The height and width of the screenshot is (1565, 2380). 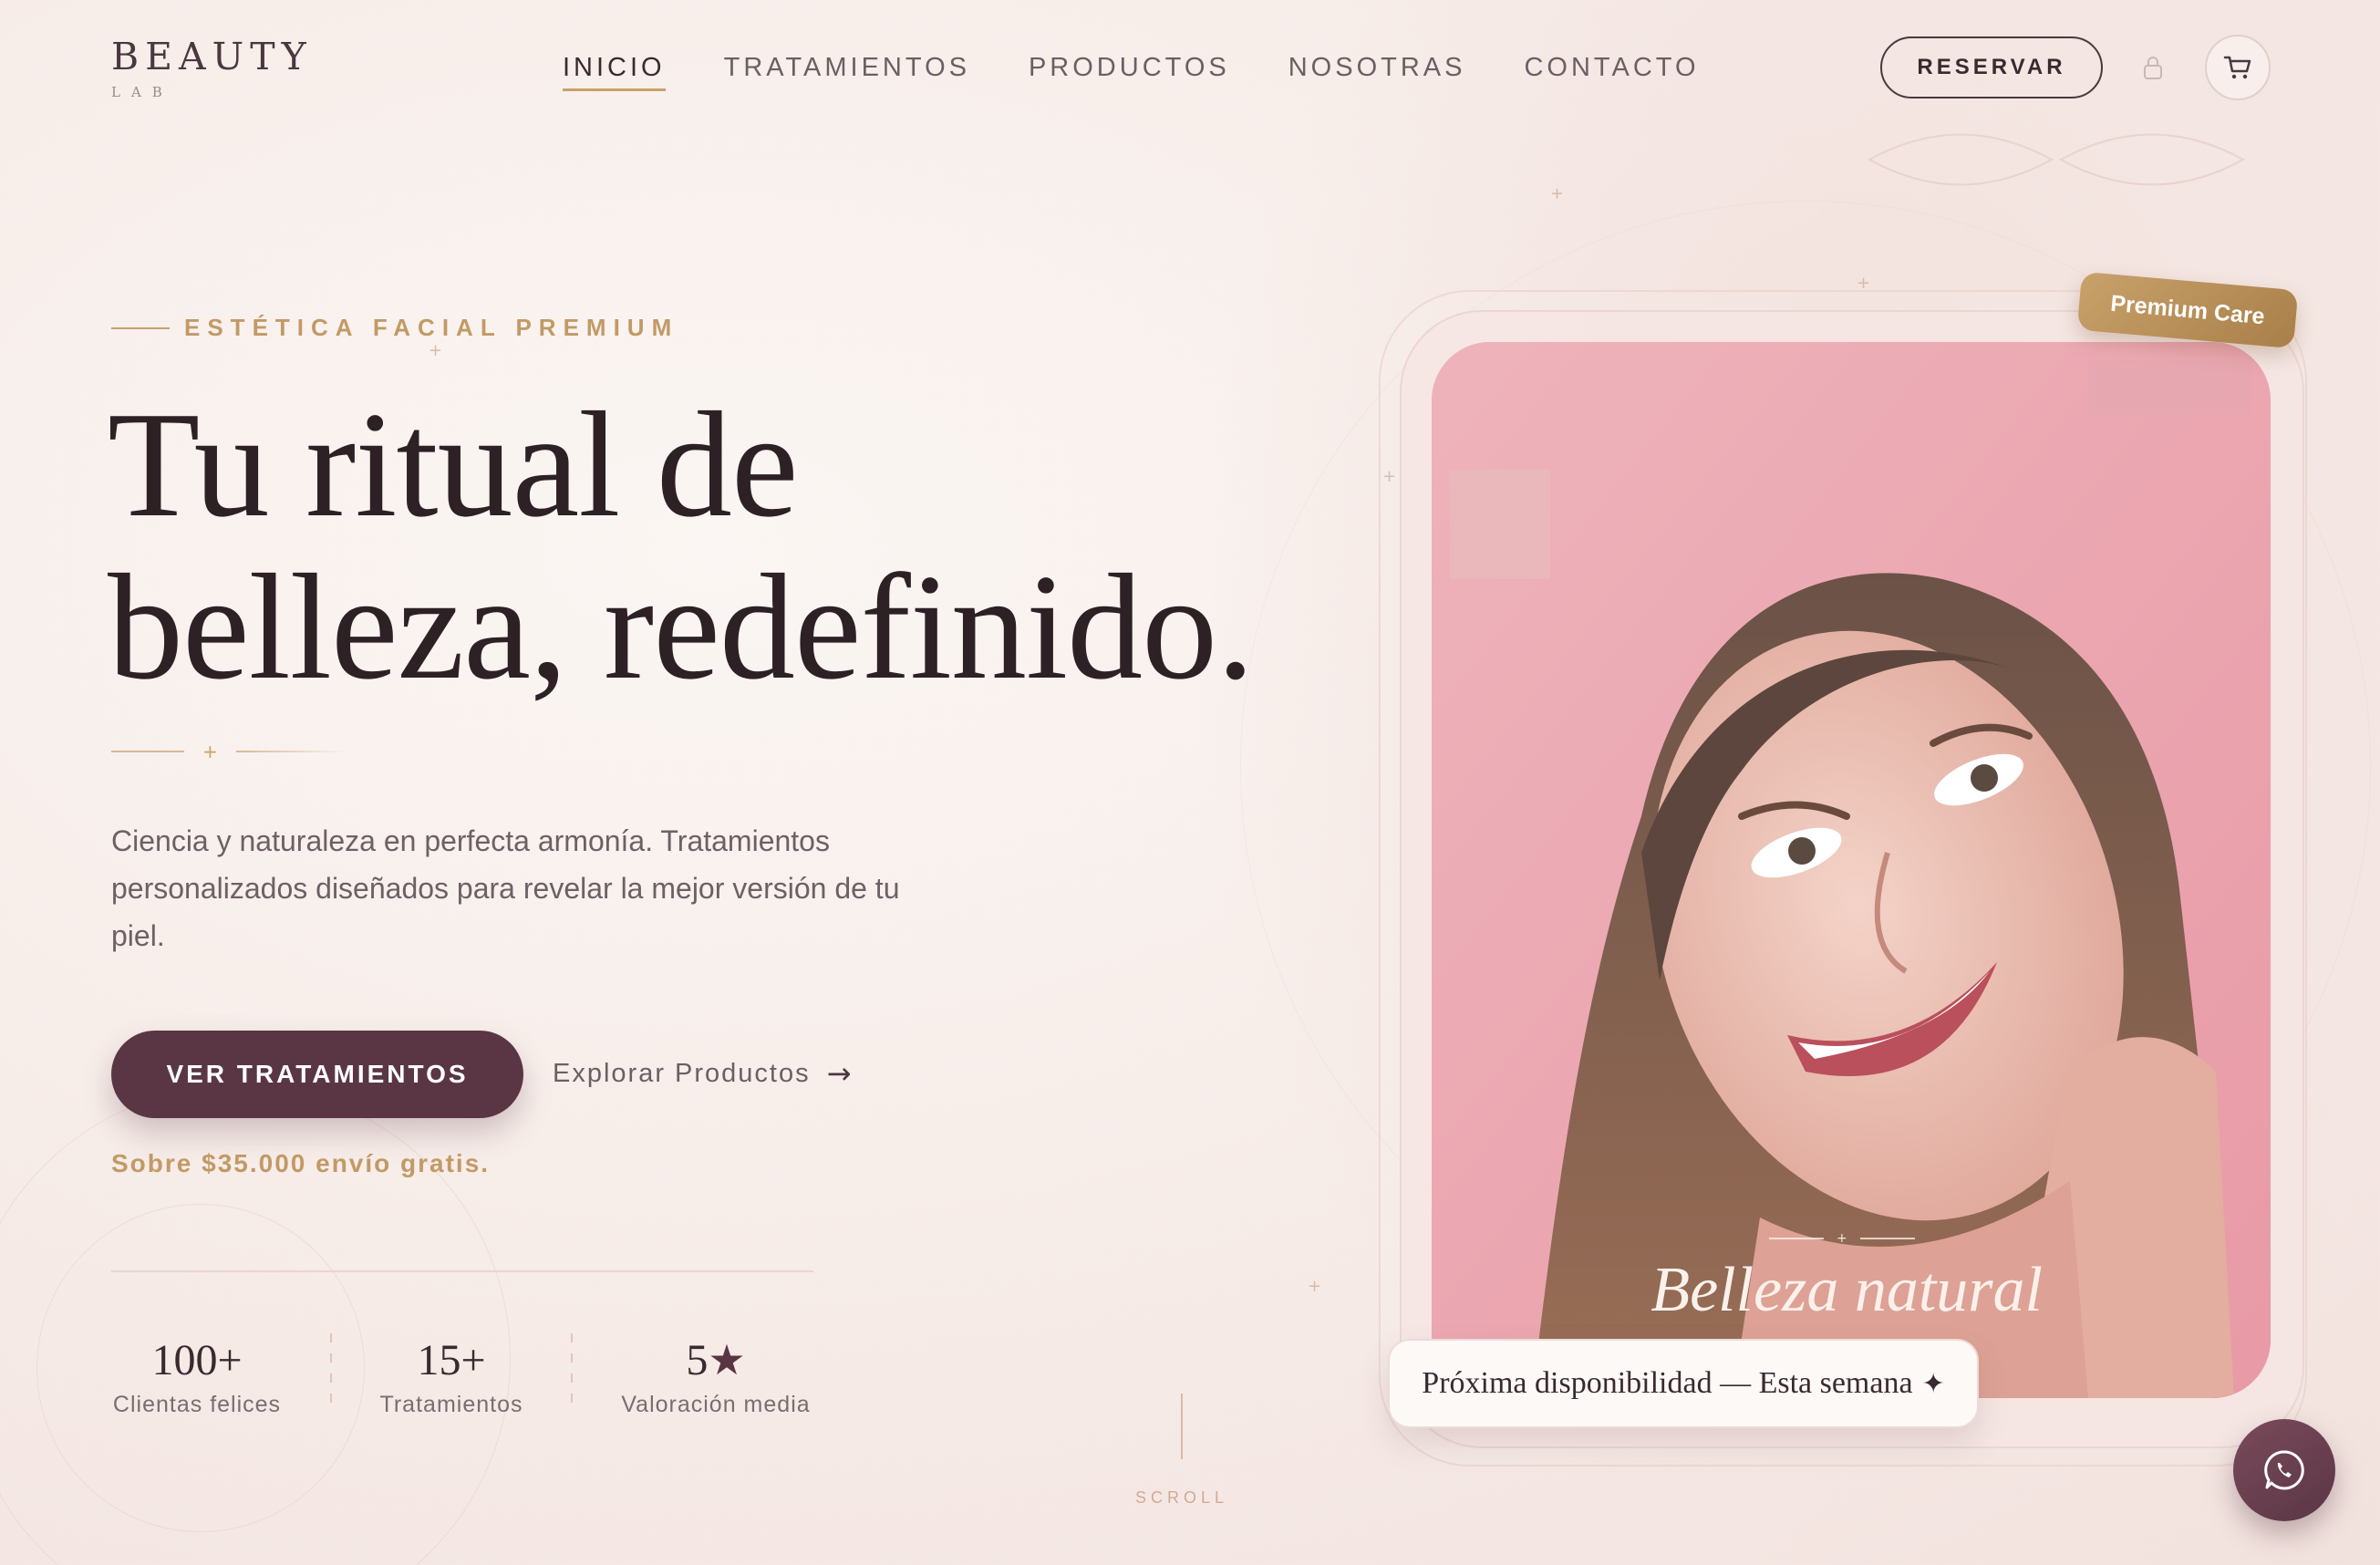 I want to click on stats-divider, so click(x=462, y=1271).